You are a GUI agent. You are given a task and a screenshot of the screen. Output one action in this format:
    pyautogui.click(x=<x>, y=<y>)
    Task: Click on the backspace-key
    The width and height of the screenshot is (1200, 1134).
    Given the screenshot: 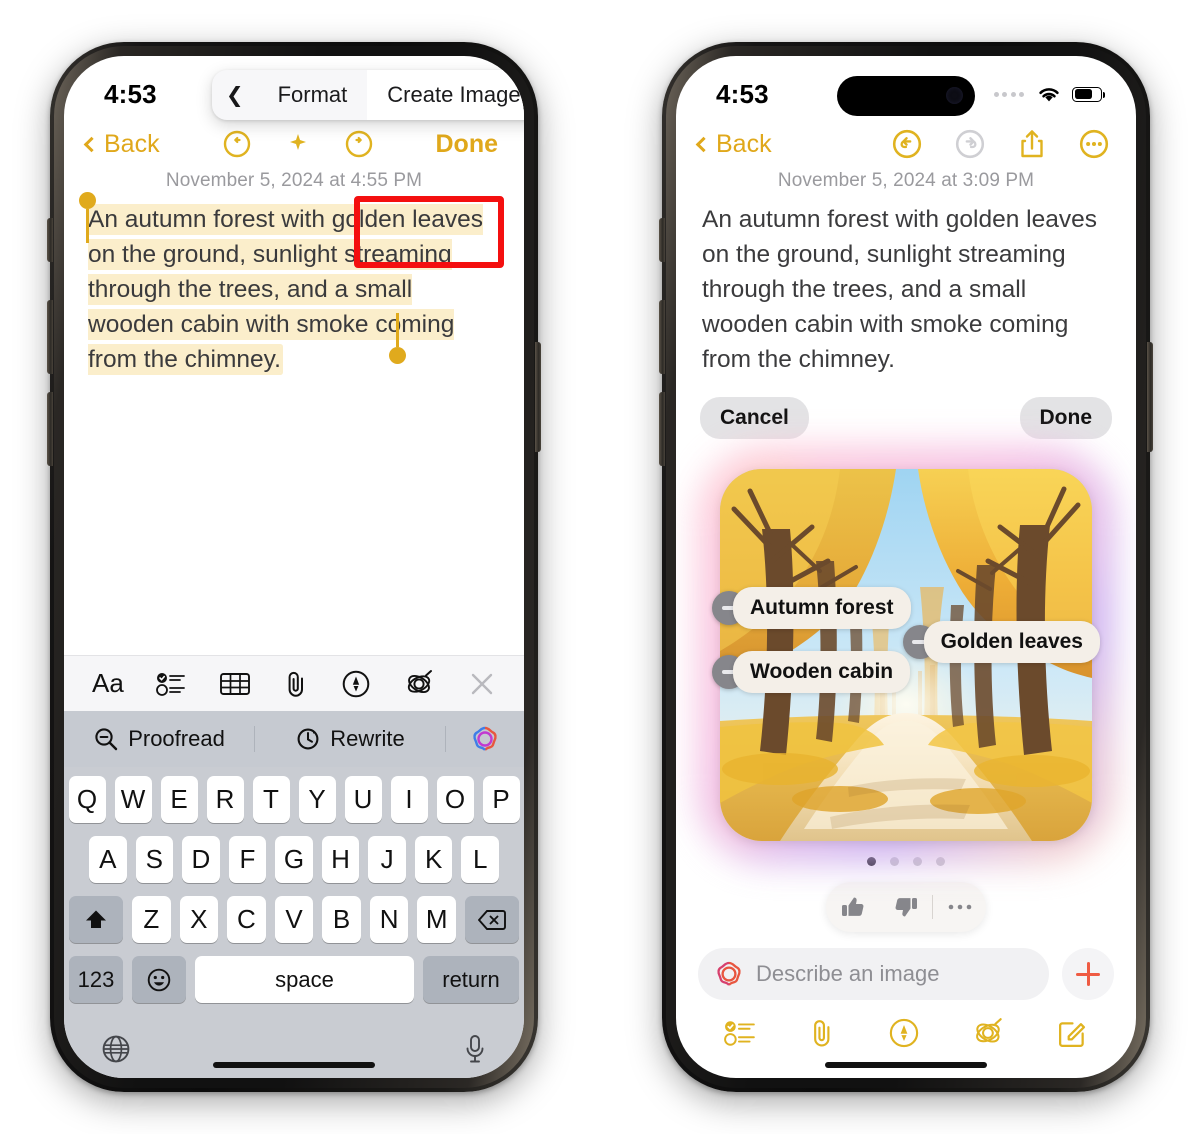 What is the action you would take?
    pyautogui.click(x=492, y=919)
    